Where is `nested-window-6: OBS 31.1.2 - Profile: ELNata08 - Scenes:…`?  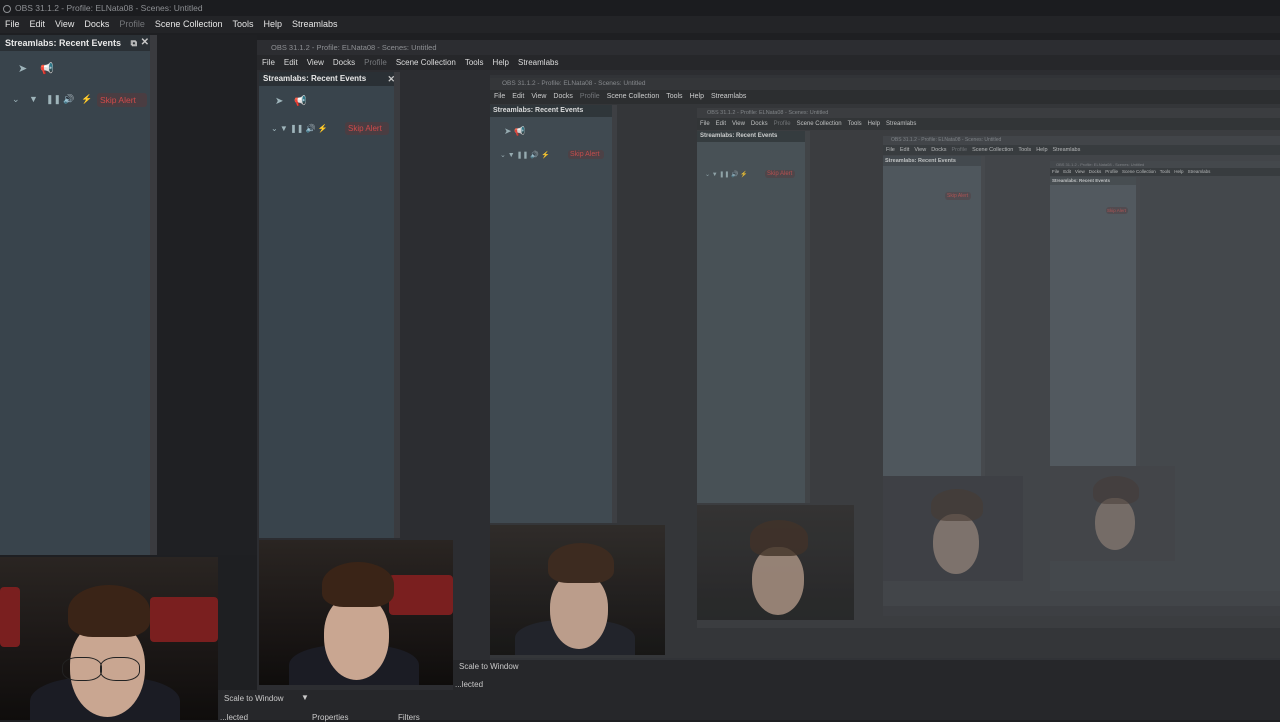
nested-window-6: OBS 31.1.2 - Profile: ELNata08 - Scenes:… is located at coordinates (1165, 376).